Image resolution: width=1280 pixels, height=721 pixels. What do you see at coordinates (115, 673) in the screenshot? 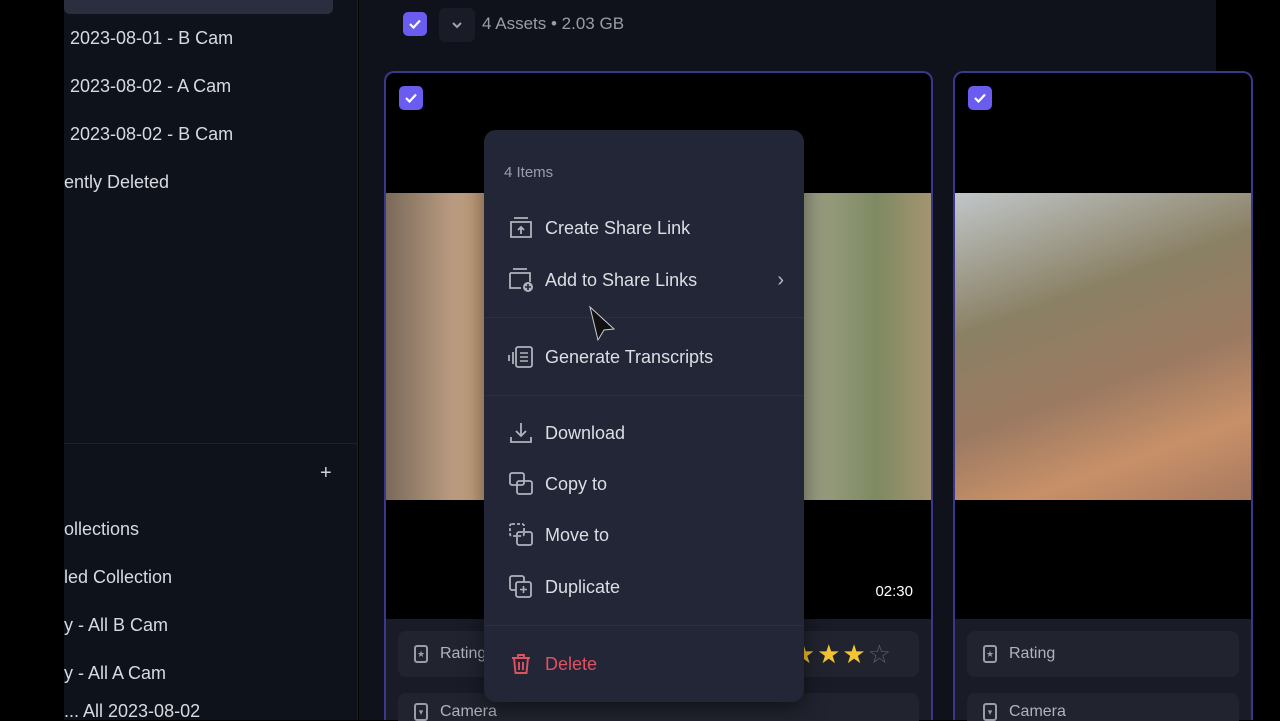
I see `sidebar-collection: y - All A Cam` at bounding box center [115, 673].